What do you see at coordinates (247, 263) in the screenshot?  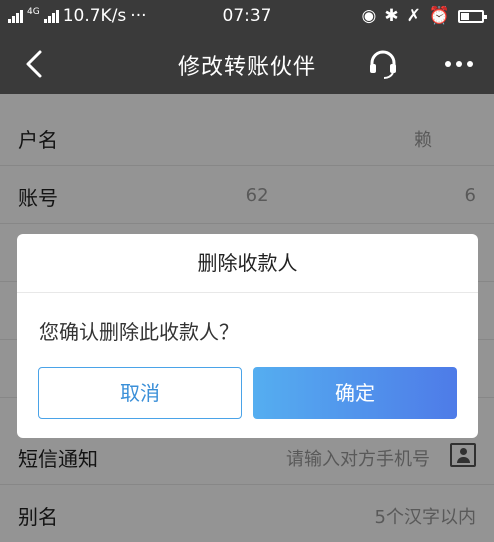 I see `dialog-title: 删除收款人` at bounding box center [247, 263].